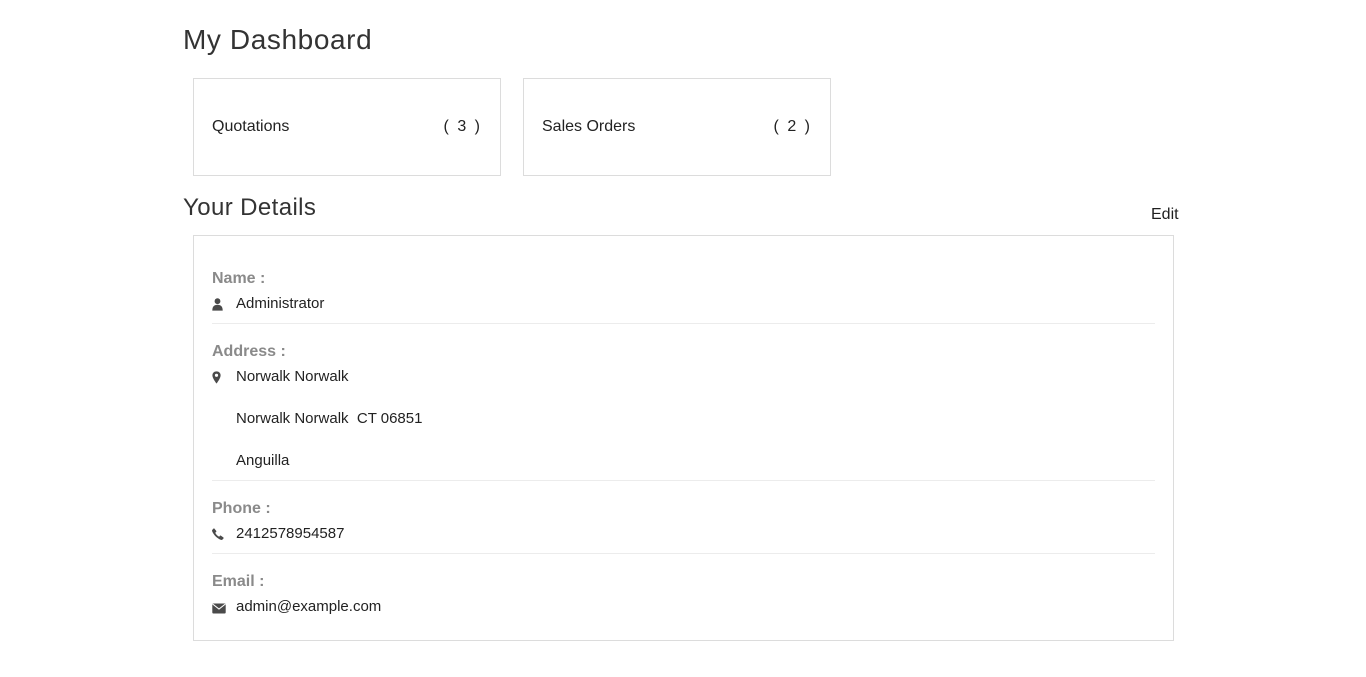 This screenshot has width=1366, height=677. Describe the element at coordinates (280, 303) in the screenshot. I see `name-value: Administrator` at that location.